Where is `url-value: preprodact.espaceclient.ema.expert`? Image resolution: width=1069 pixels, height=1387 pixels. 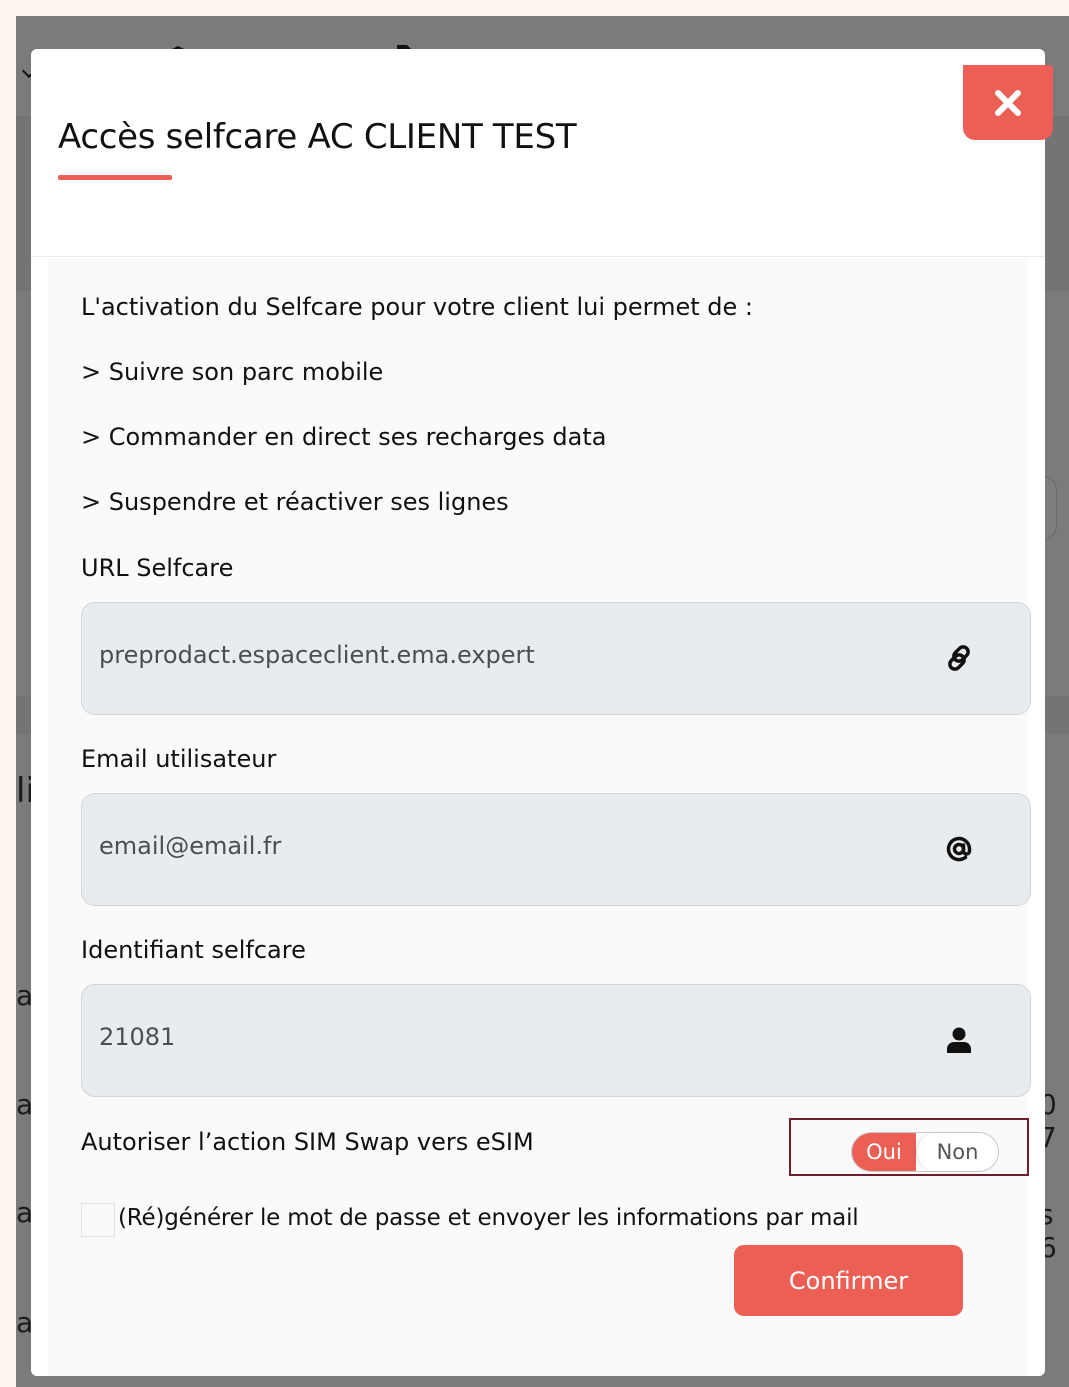 url-value: preprodact.espaceclient.ema.expert is located at coordinates (317, 655).